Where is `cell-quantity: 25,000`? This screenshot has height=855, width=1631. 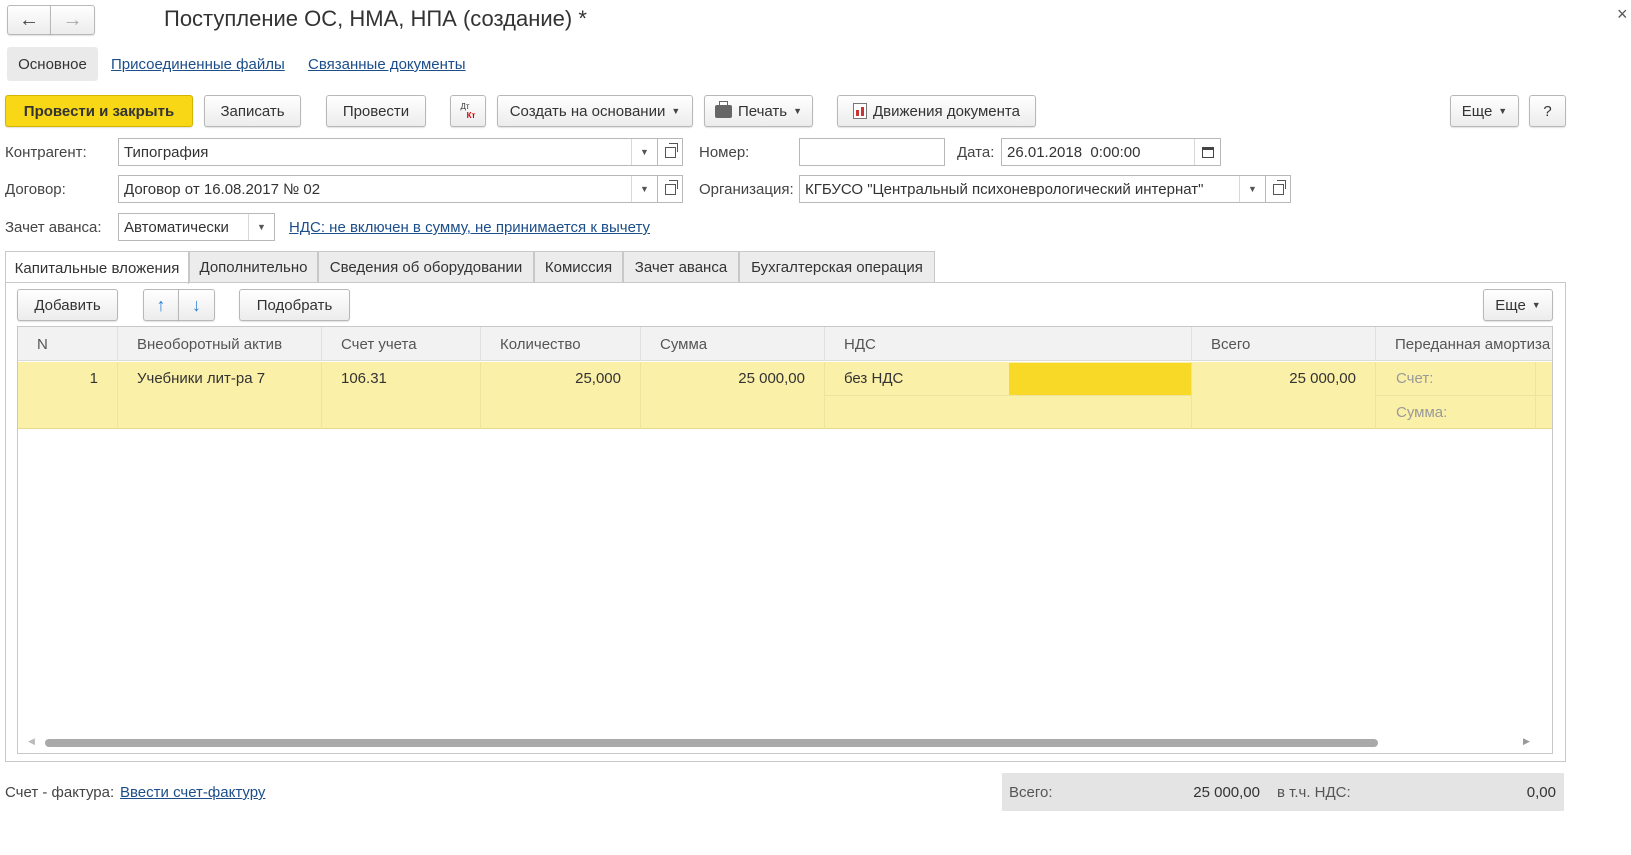 cell-quantity: 25,000 is located at coordinates (551, 378).